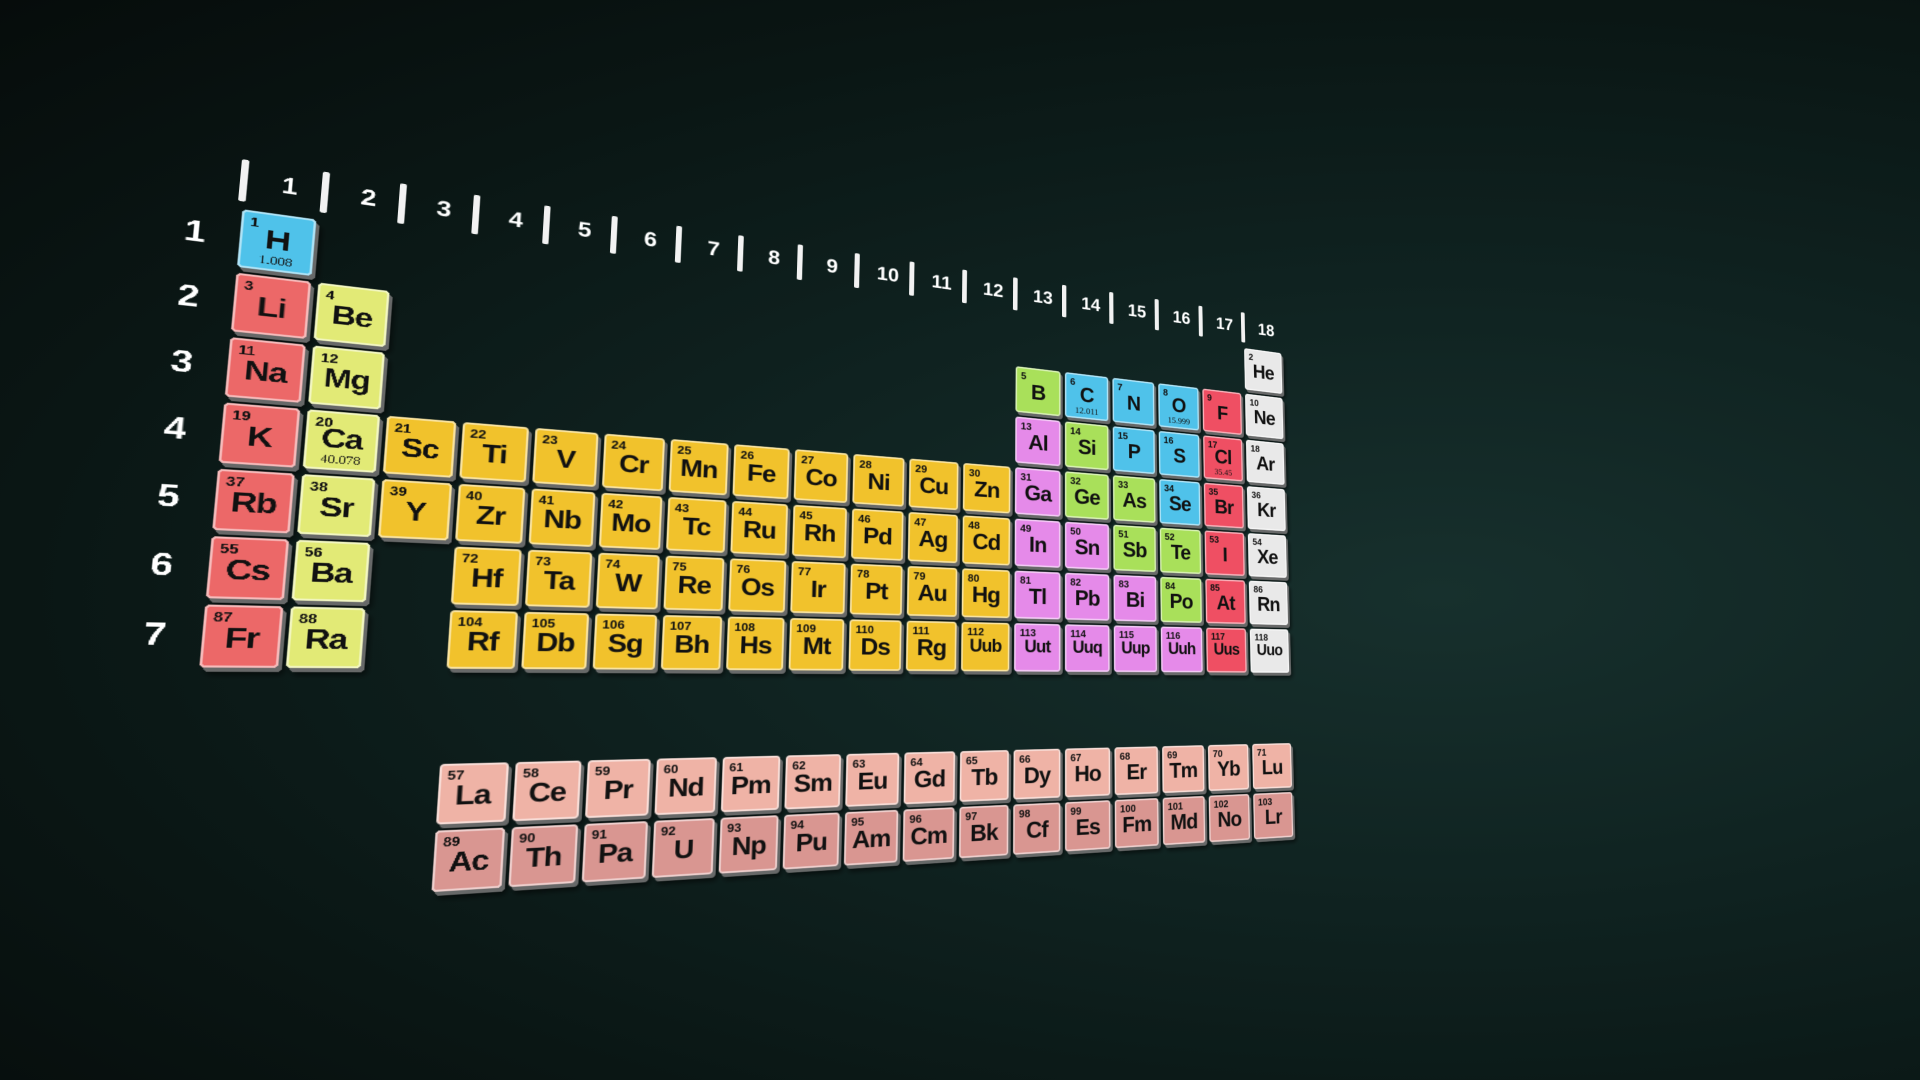  What do you see at coordinates (336, 505) in the screenshot?
I see `element-tile-sr: 38 Sr` at bounding box center [336, 505].